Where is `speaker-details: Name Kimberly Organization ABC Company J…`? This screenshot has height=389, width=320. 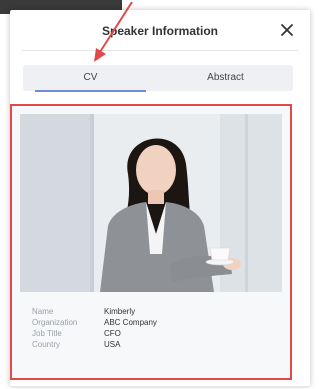
speaker-details: Name Kimberly Organization ABC Company J… is located at coordinates (152, 328).